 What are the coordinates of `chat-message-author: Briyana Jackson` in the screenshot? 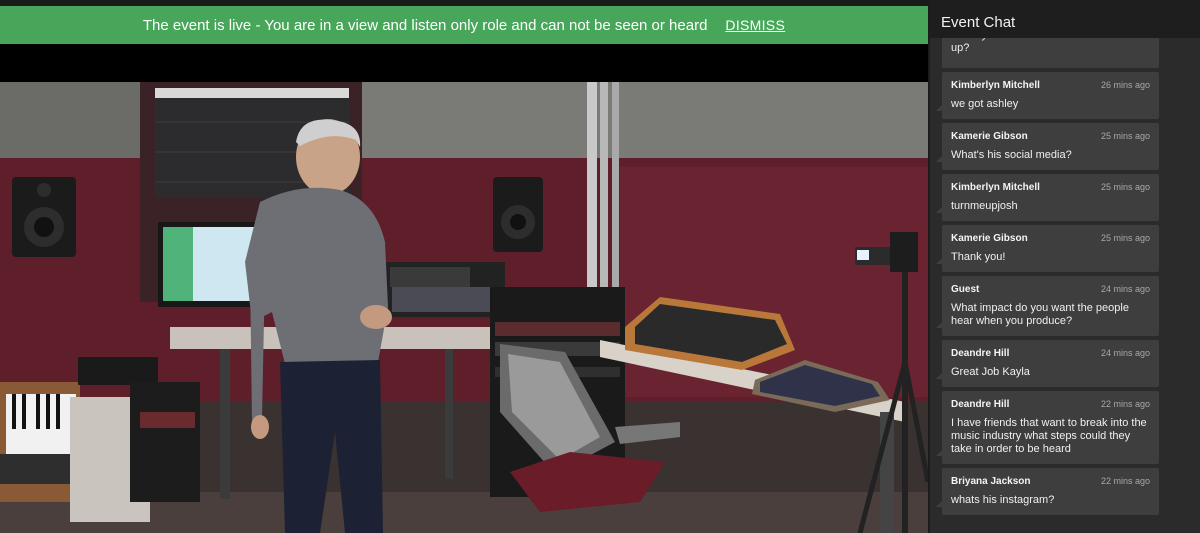 It's located at (991, 481).